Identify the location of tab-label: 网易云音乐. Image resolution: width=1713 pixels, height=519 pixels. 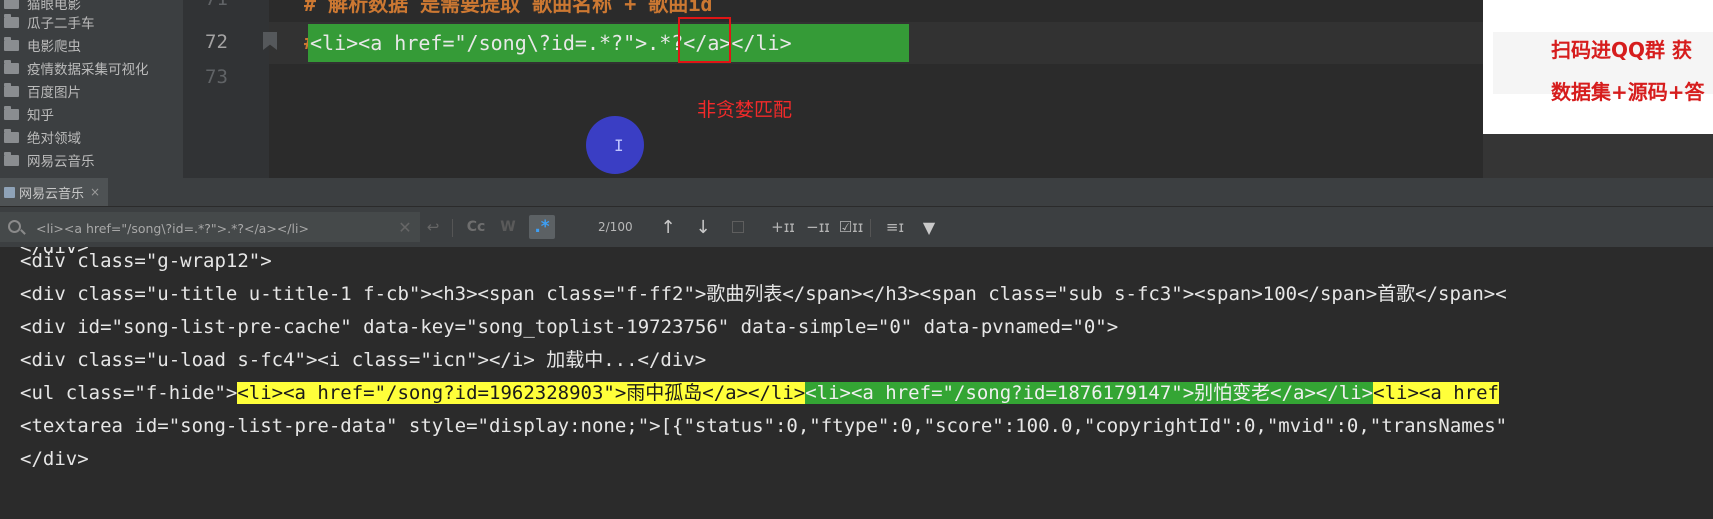
(52, 194).